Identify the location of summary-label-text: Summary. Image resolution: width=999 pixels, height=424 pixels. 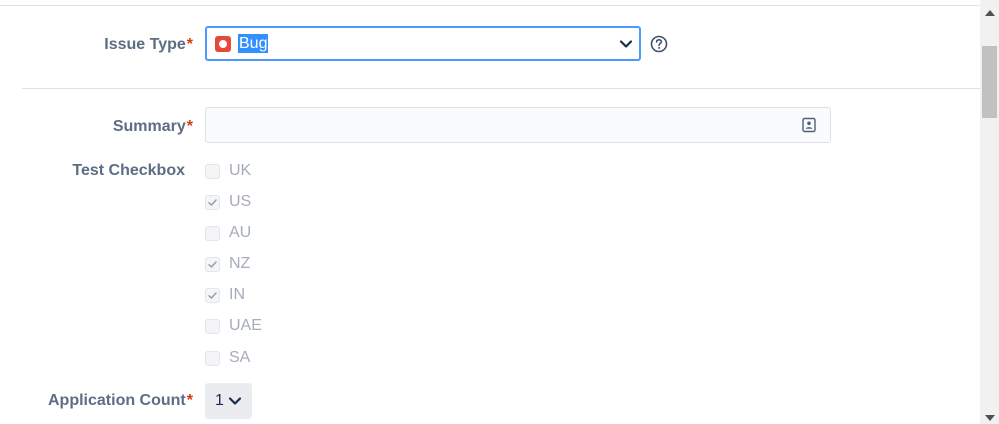
(149, 126).